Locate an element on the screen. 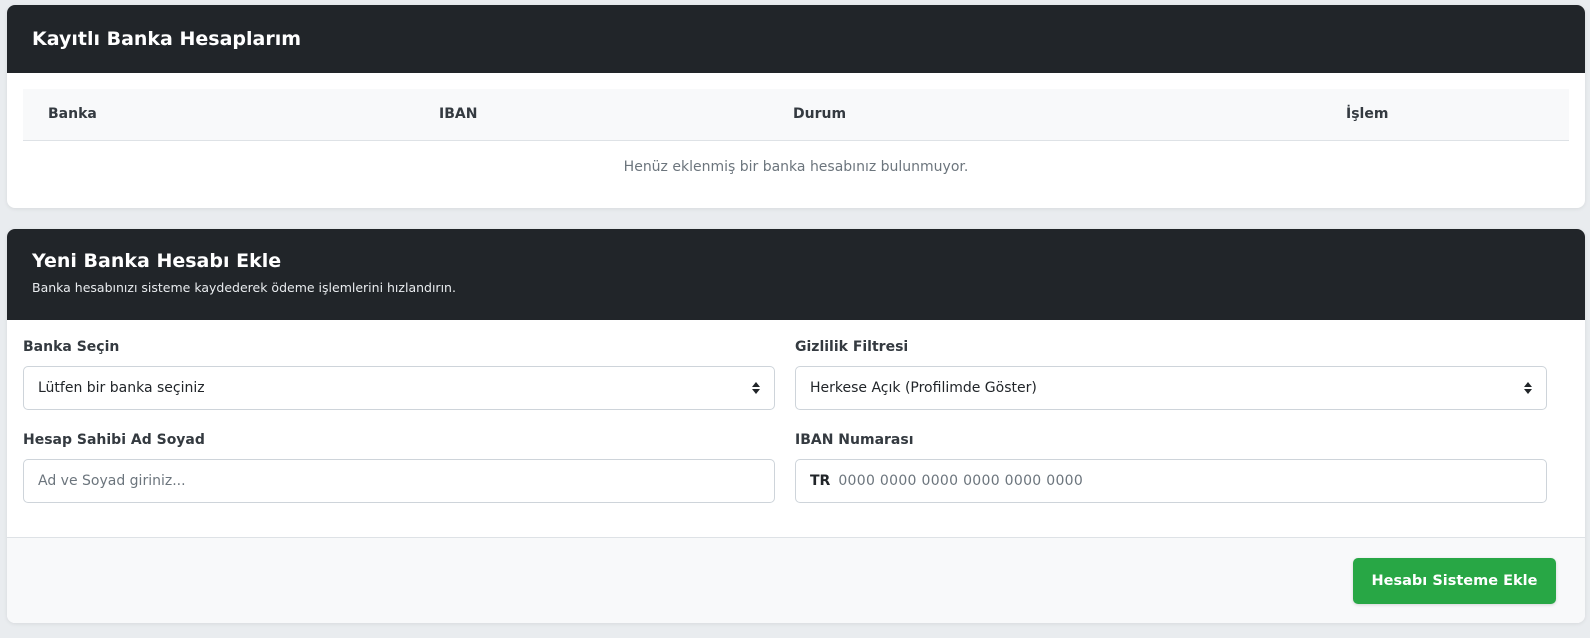 Image resolution: width=1590 pixels, height=638 pixels. iban-placeholder: 0000 0000 0000 0000 0000 0000 is located at coordinates (961, 481).